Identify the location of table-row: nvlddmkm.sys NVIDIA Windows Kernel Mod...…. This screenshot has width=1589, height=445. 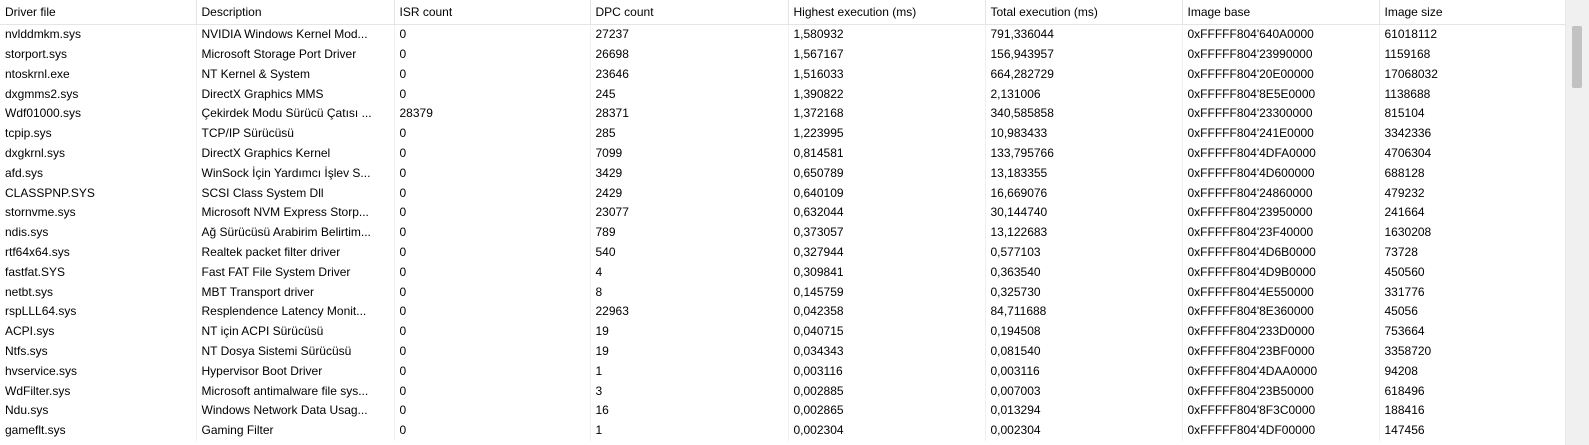
(783, 34).